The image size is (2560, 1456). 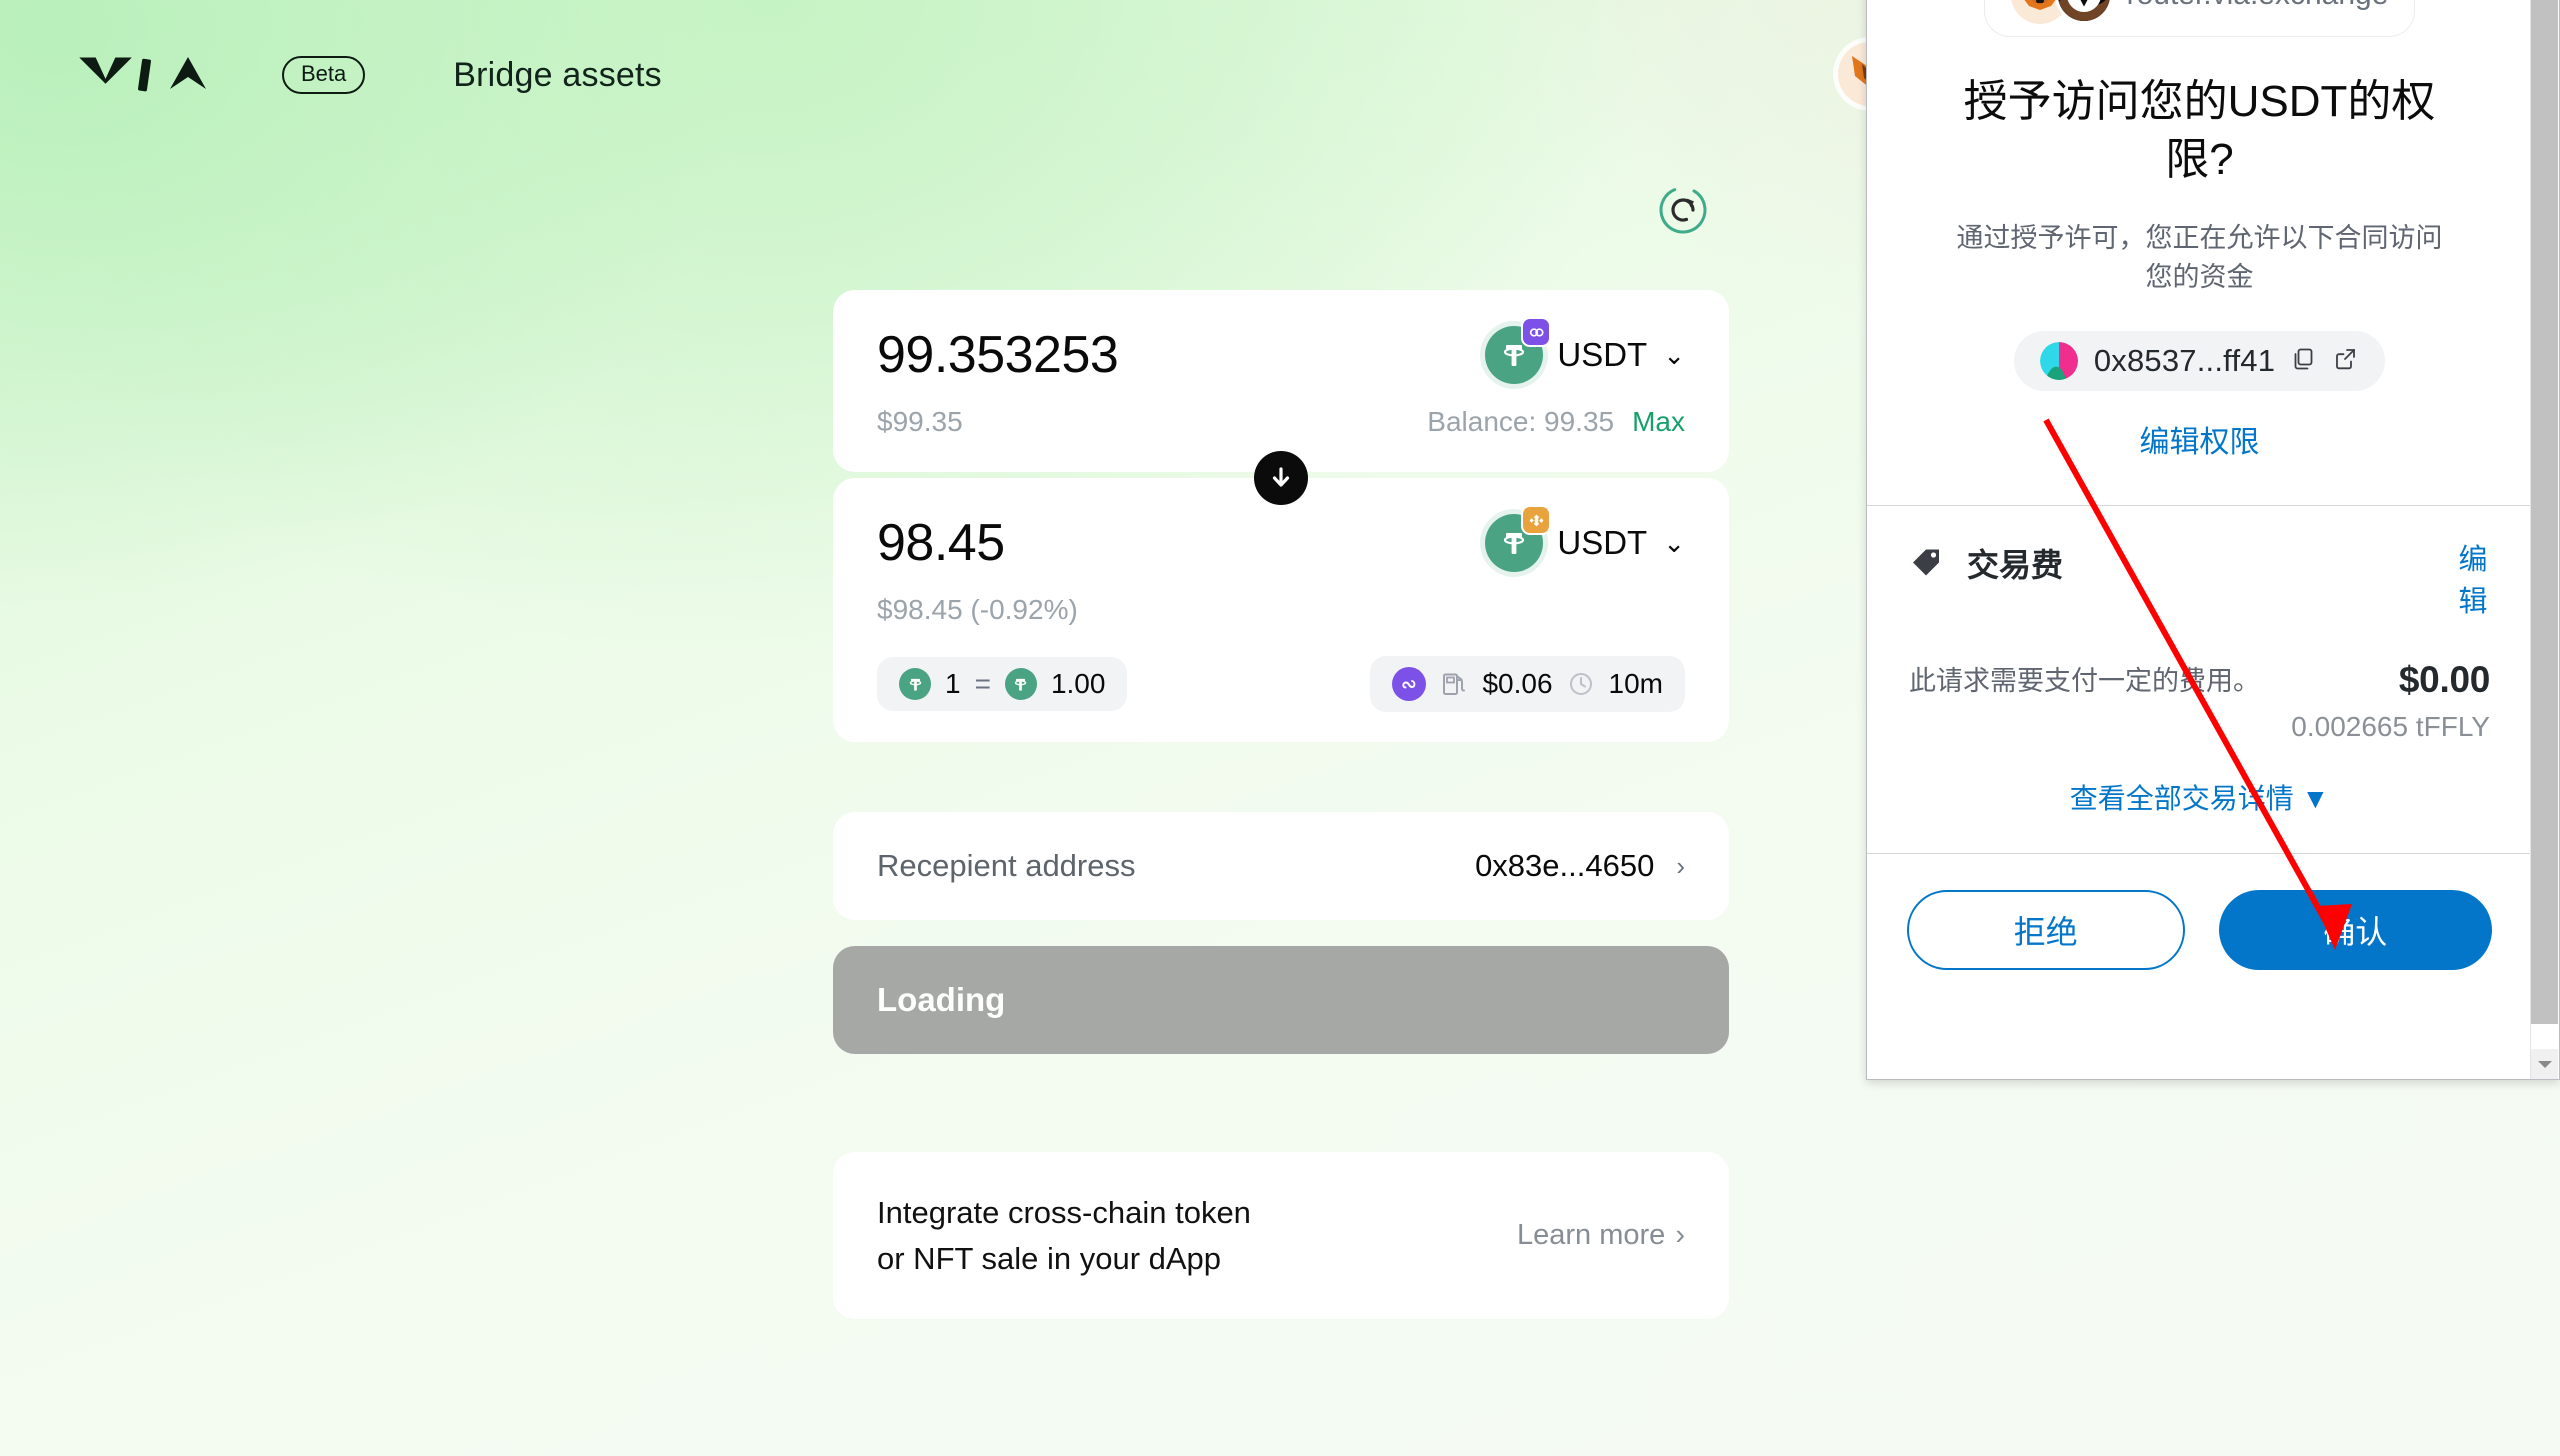 What do you see at coordinates (1281, 422) in the screenshot?
I see `from-sub-row: $99.35 Balance: 99.35 Max` at bounding box center [1281, 422].